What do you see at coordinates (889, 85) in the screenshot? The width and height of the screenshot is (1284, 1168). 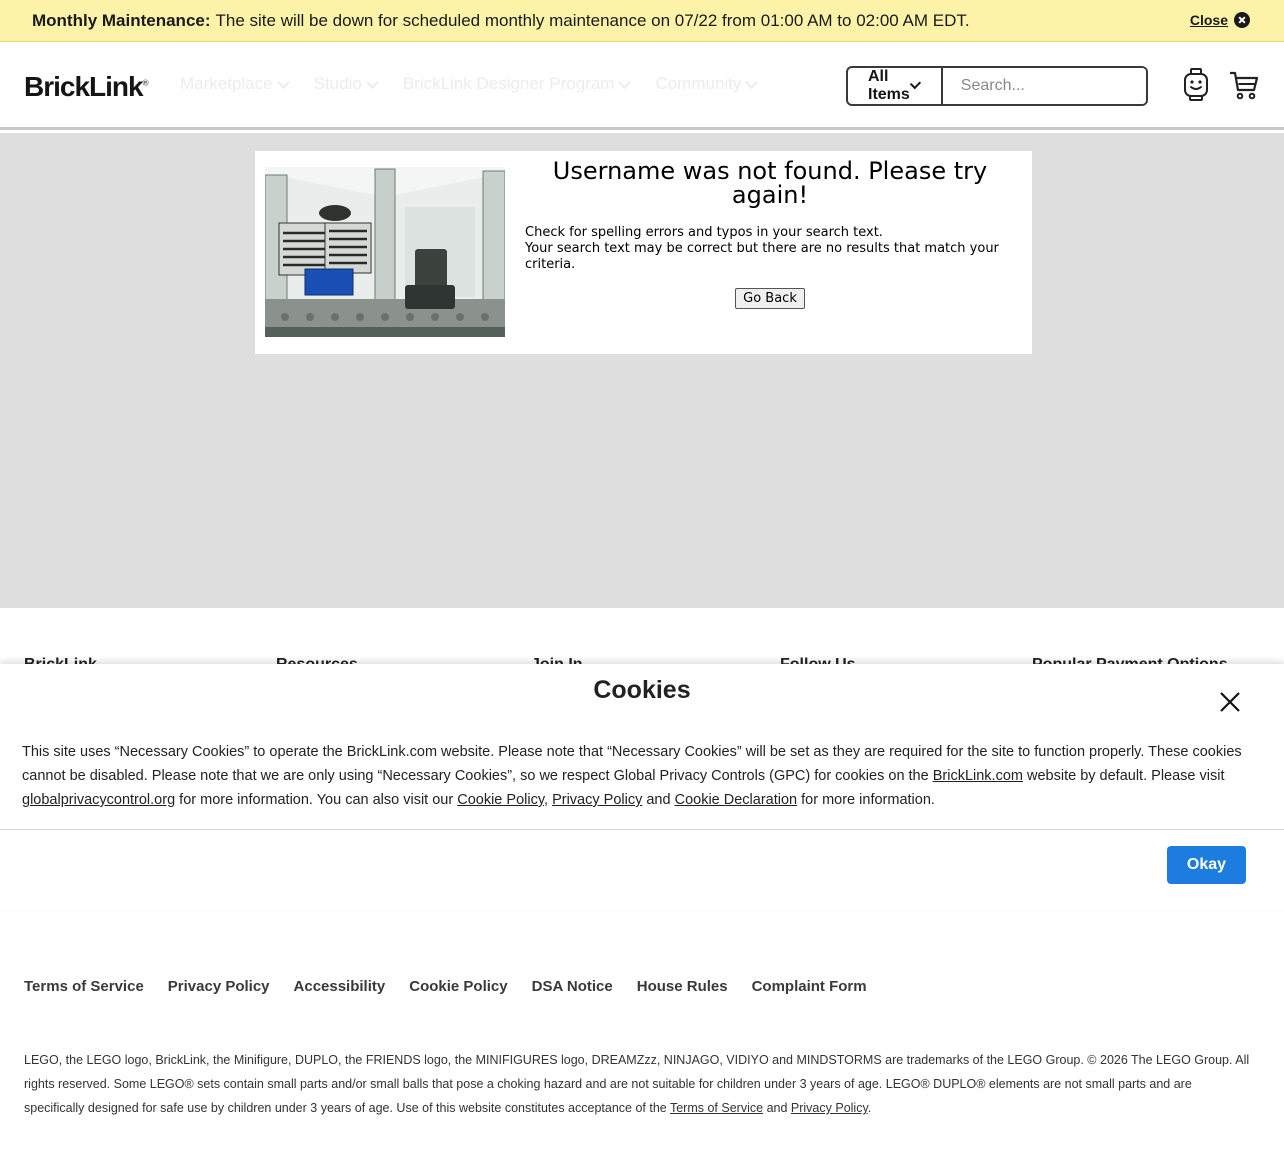 I see `search-category-label: All Items` at bounding box center [889, 85].